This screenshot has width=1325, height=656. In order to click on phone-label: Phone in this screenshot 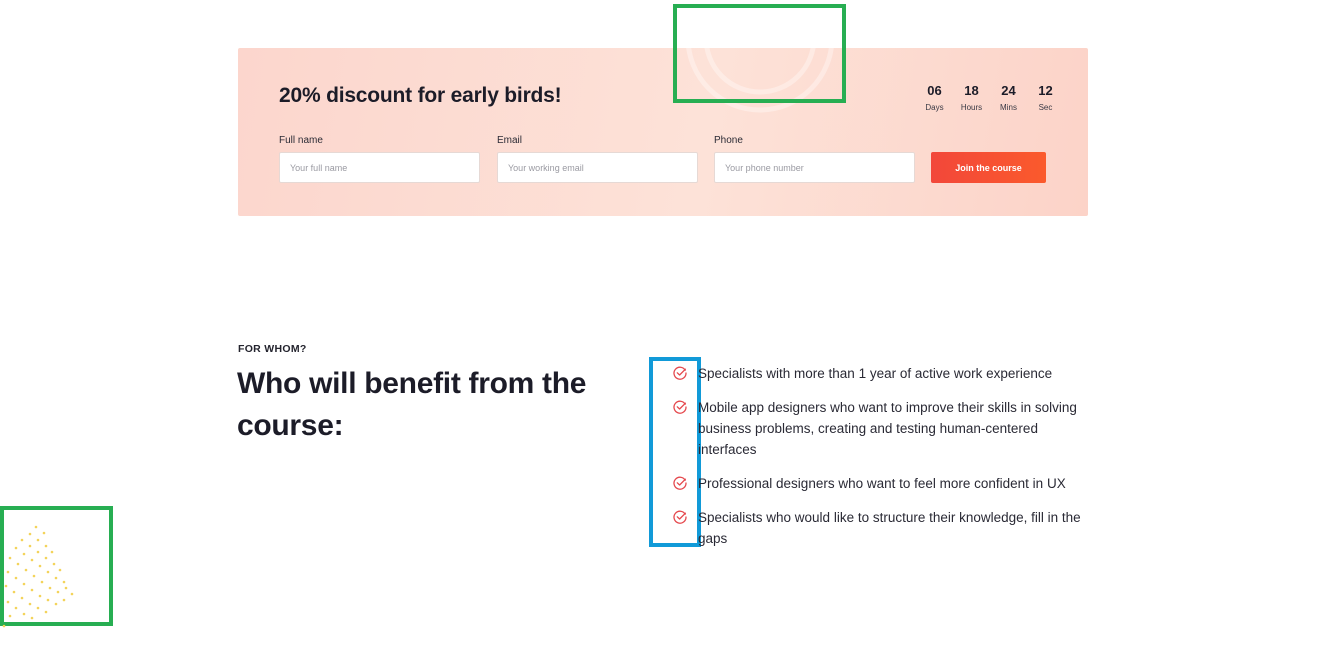, I will do `click(728, 140)`.